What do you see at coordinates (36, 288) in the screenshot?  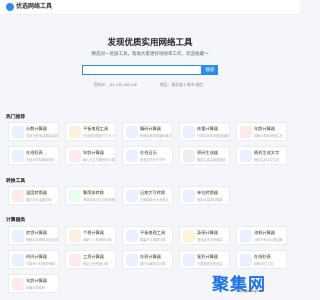 I see `tool-card-desc: 精确计算年龄` at bounding box center [36, 288].